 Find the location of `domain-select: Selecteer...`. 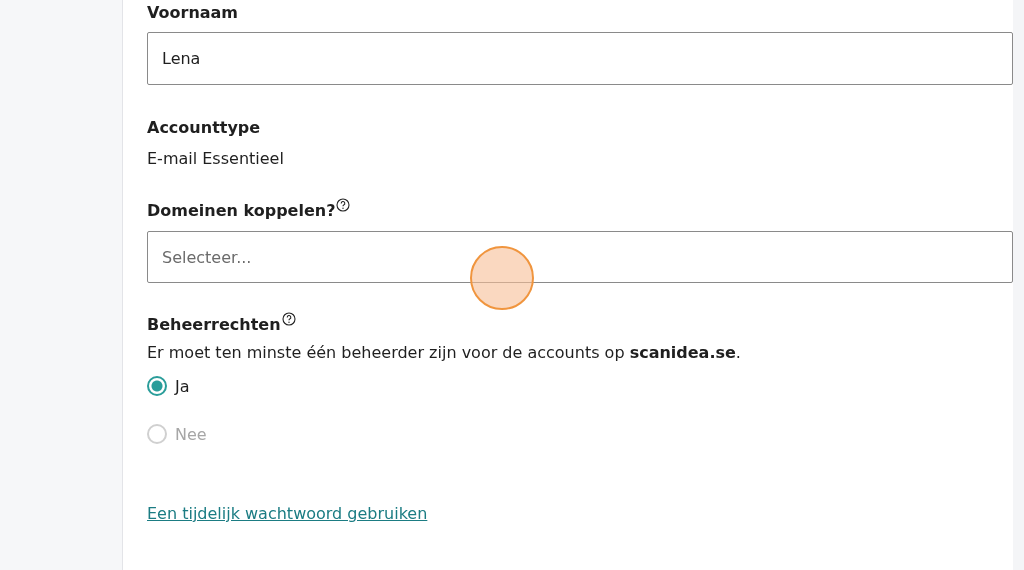

domain-select: Selecteer... is located at coordinates (580, 257).